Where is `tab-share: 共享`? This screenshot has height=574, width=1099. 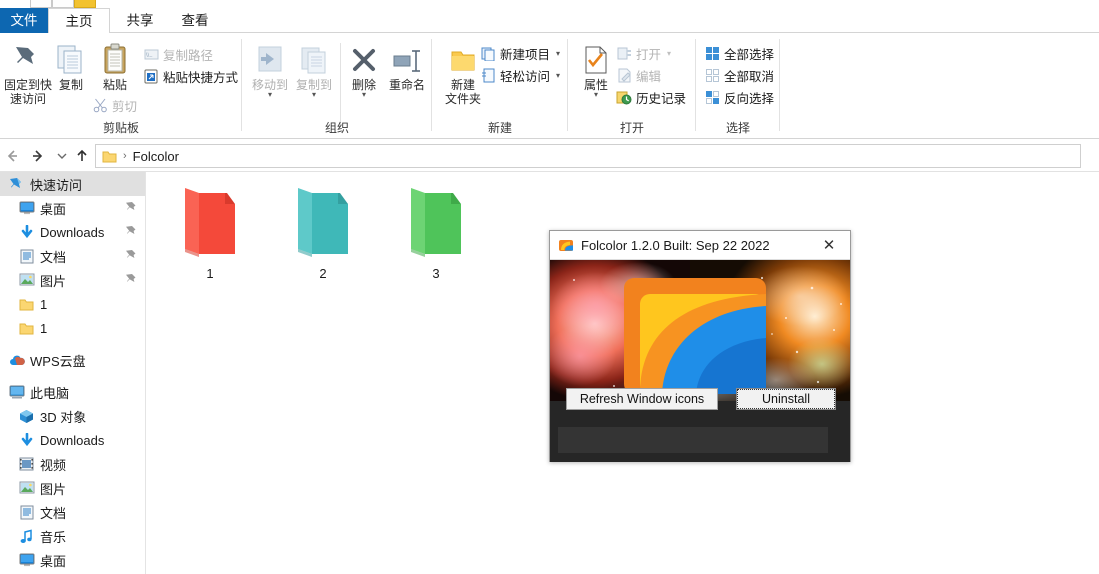 tab-share: 共享 is located at coordinates (140, 20).